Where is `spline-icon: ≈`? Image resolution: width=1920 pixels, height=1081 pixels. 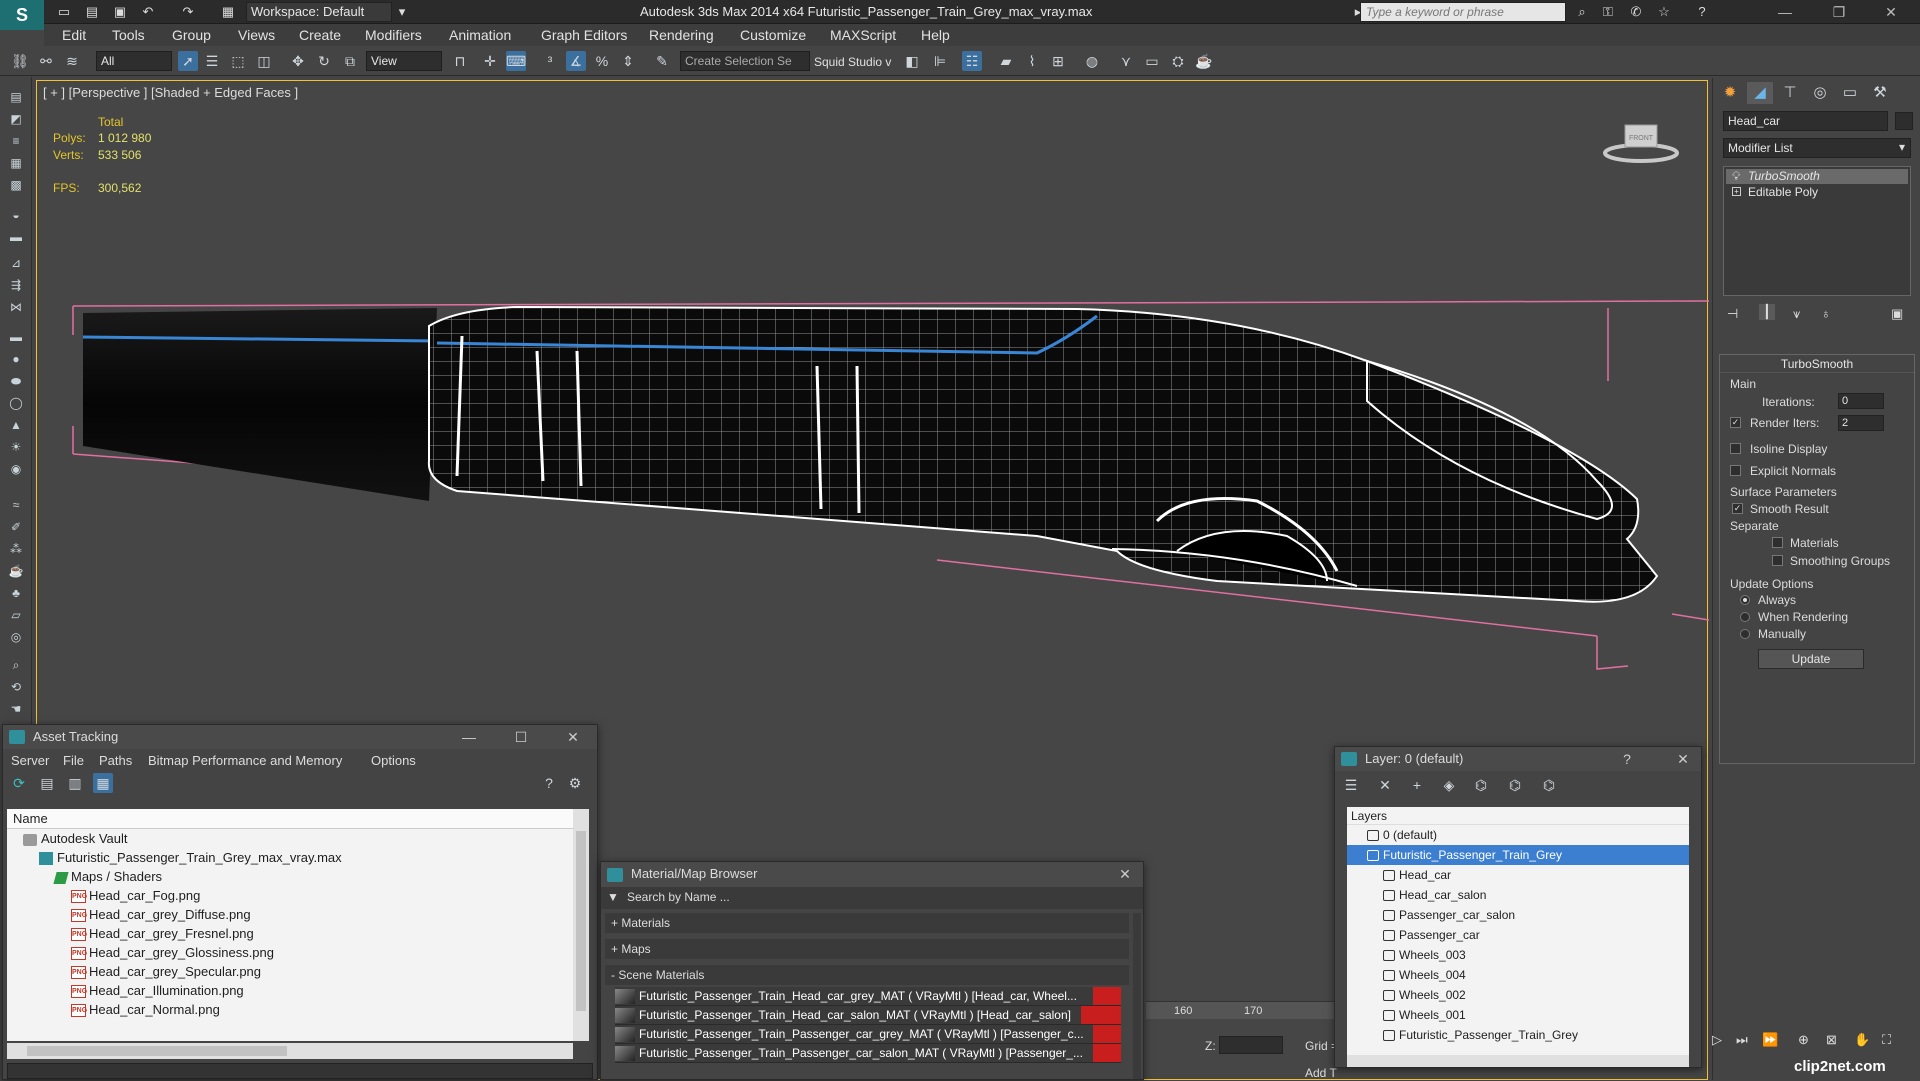 spline-icon: ≈ is located at coordinates (16, 505).